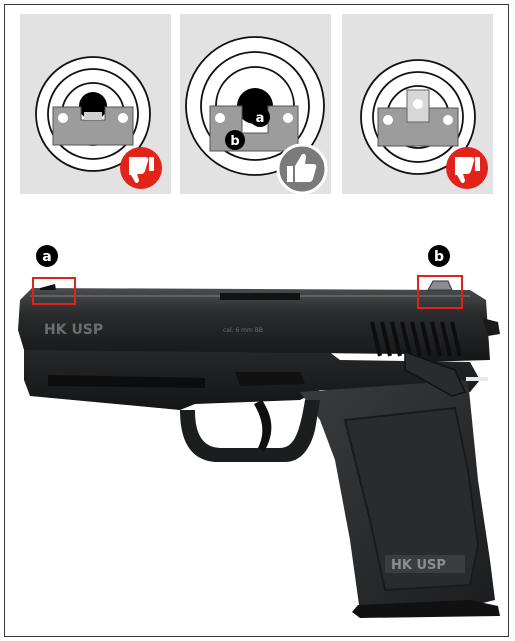 This screenshot has height=641, width=515. I want to click on ejection-port, so click(260, 296).